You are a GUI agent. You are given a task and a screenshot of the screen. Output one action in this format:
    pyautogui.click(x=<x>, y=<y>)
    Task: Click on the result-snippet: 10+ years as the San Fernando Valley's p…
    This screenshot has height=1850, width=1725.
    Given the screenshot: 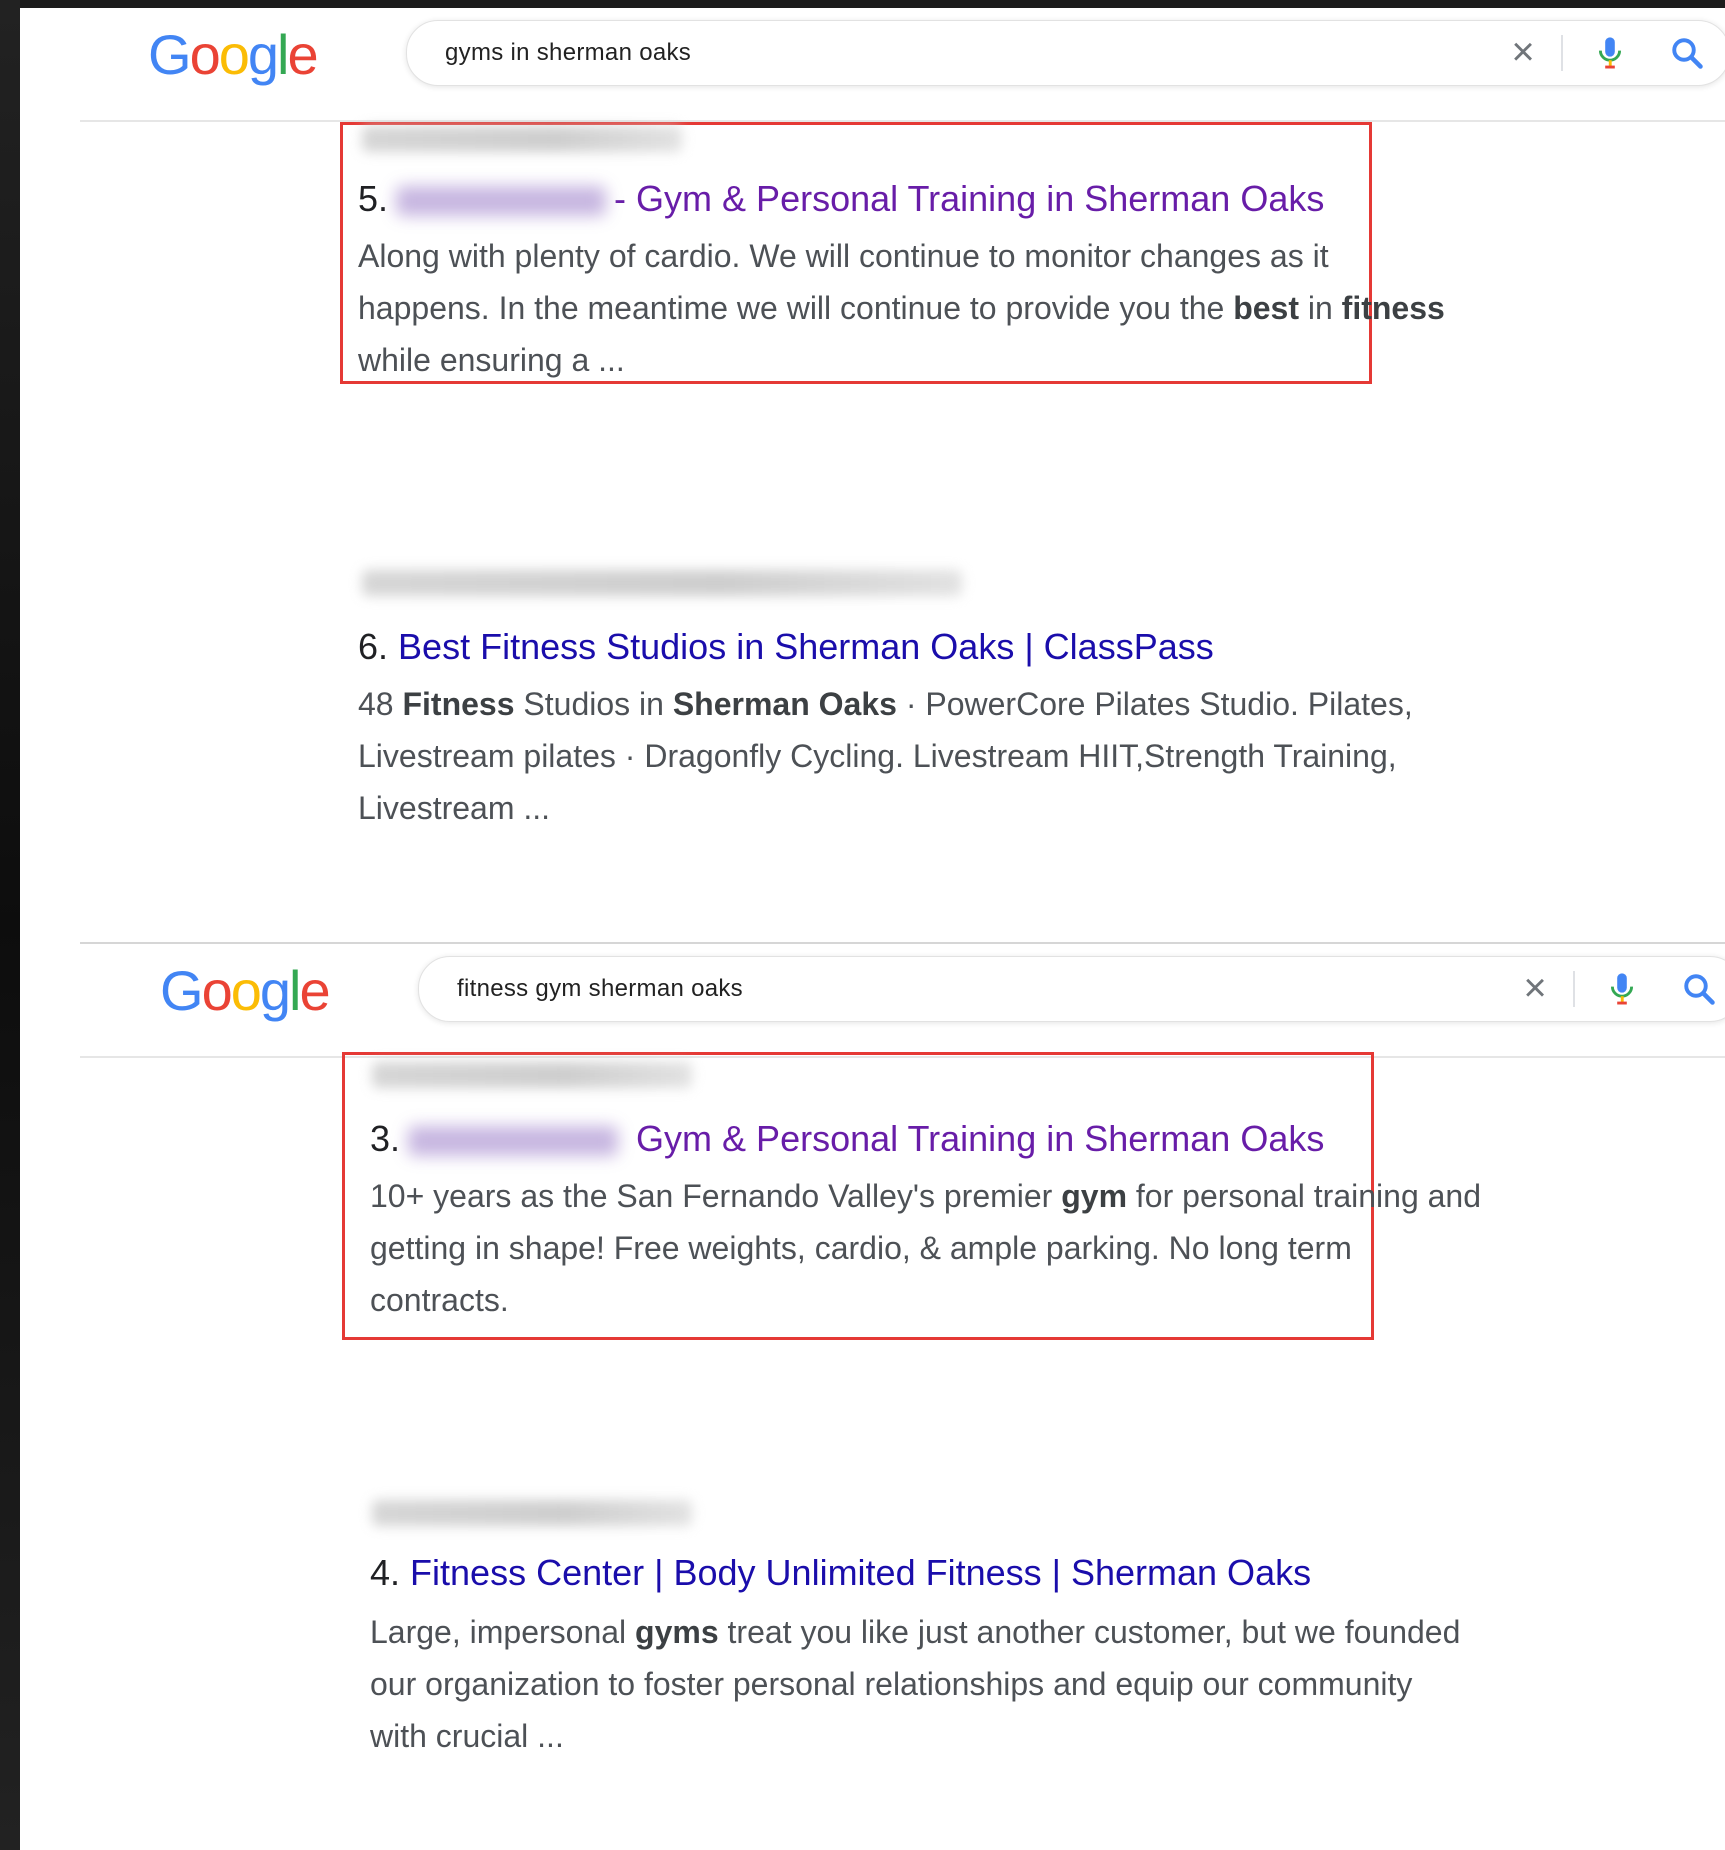 What is the action you would take?
    pyautogui.click(x=935, y=1248)
    